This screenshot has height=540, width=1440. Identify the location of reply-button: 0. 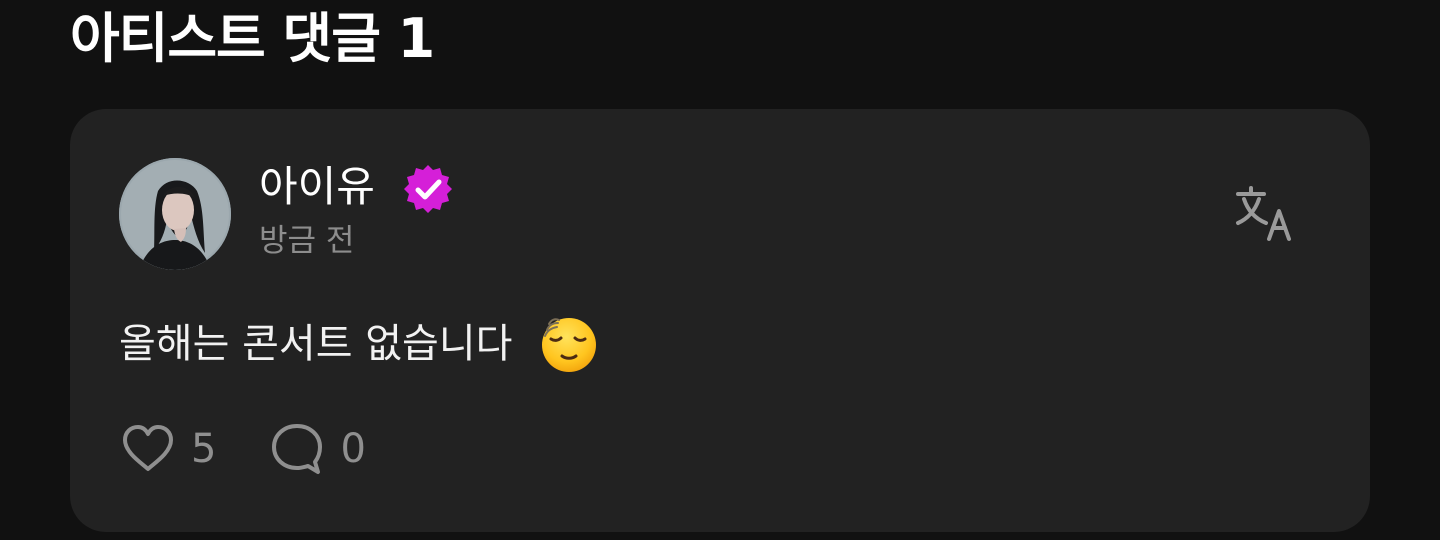
(317, 449).